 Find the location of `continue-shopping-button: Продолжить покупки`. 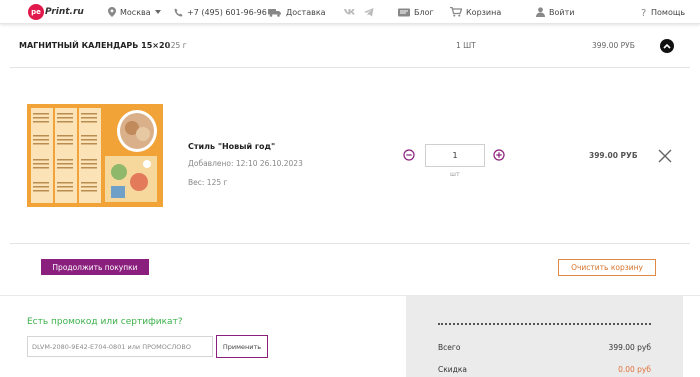

continue-shopping-button: Продолжить покупки is located at coordinates (95, 267).